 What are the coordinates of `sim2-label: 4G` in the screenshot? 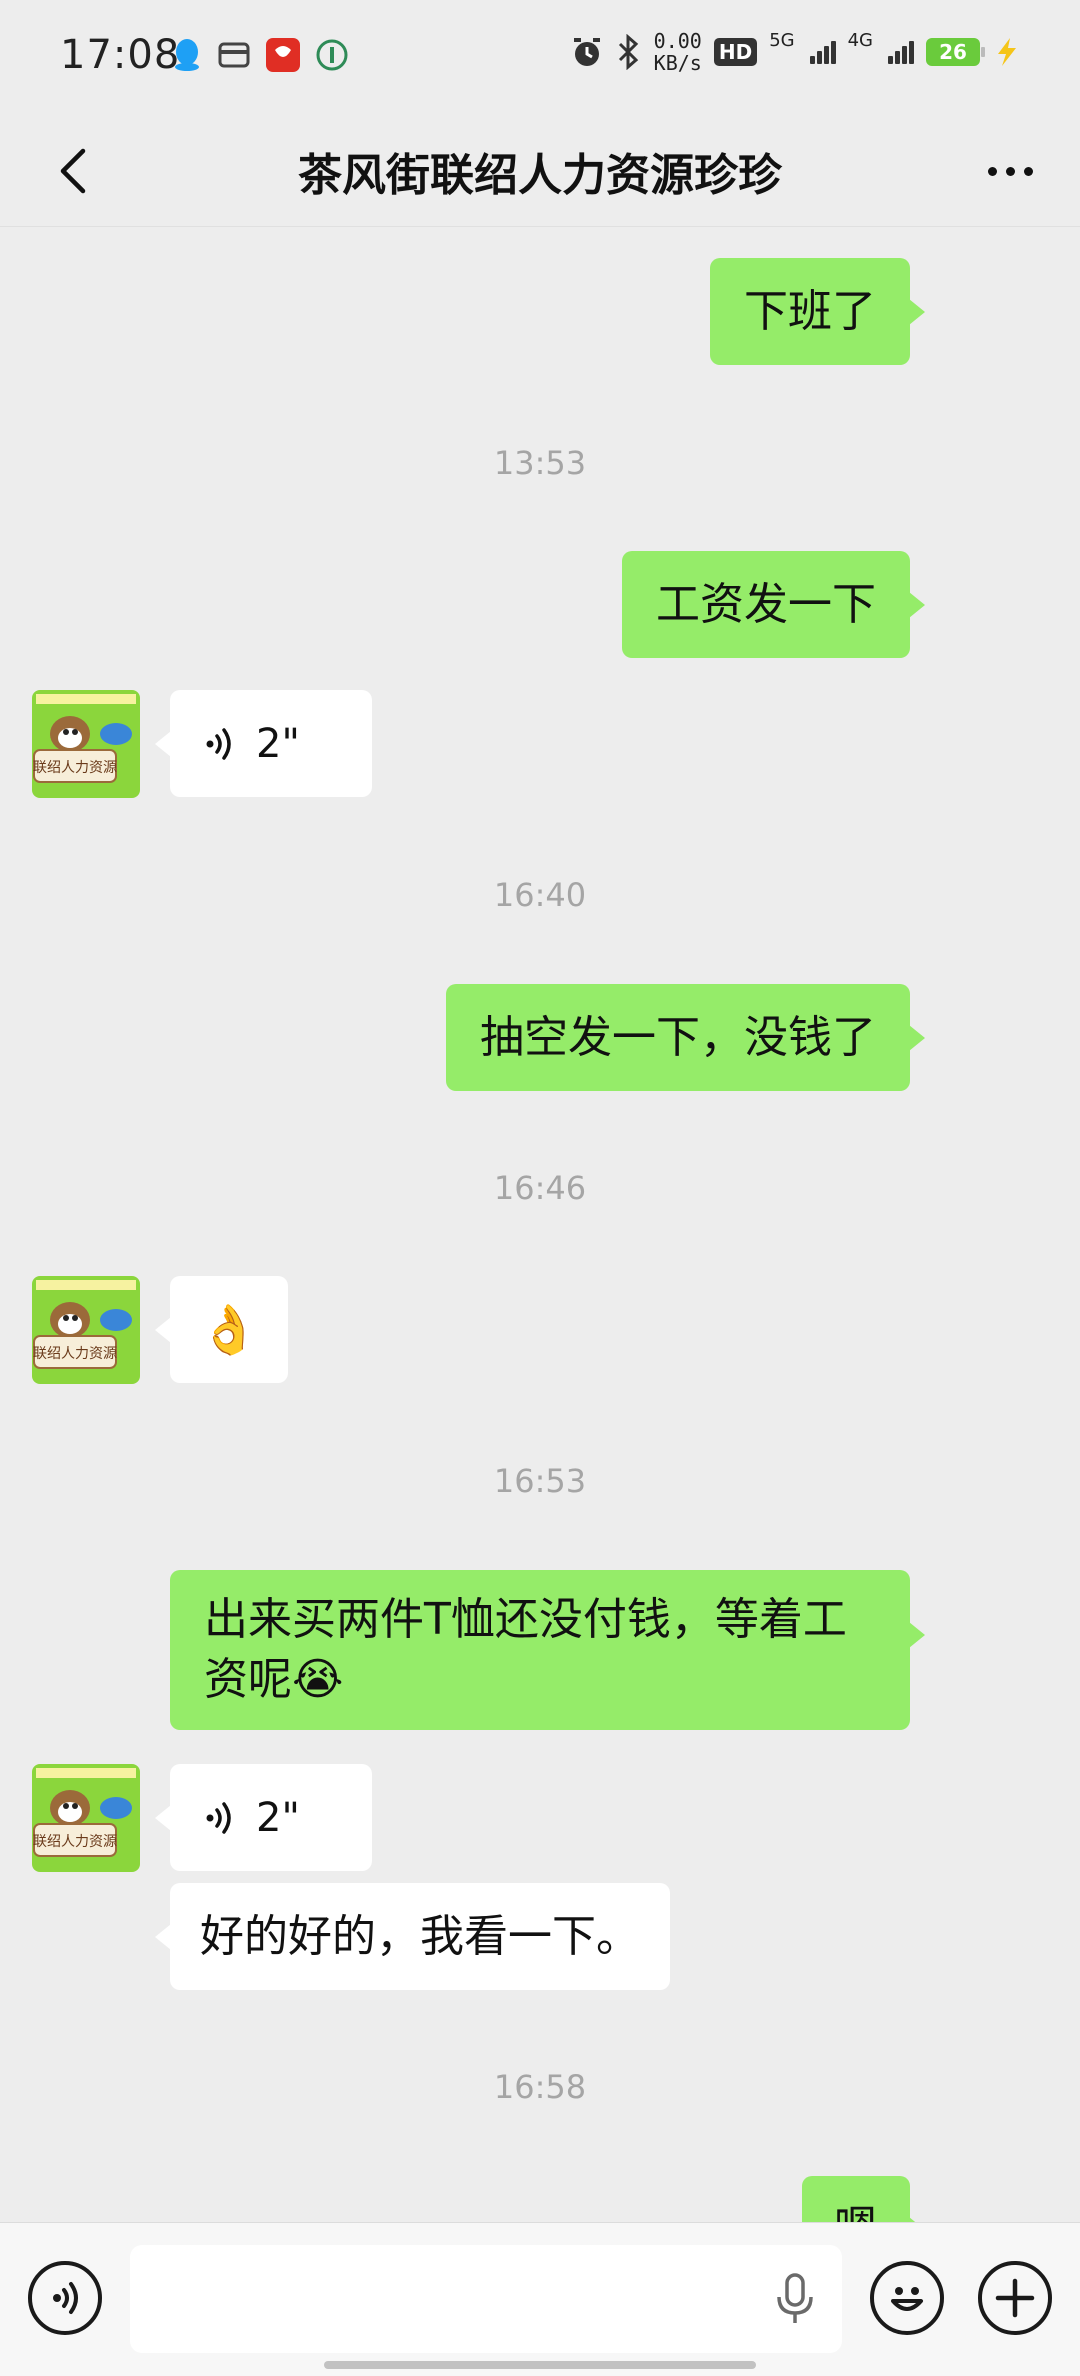 It's located at (860, 40).